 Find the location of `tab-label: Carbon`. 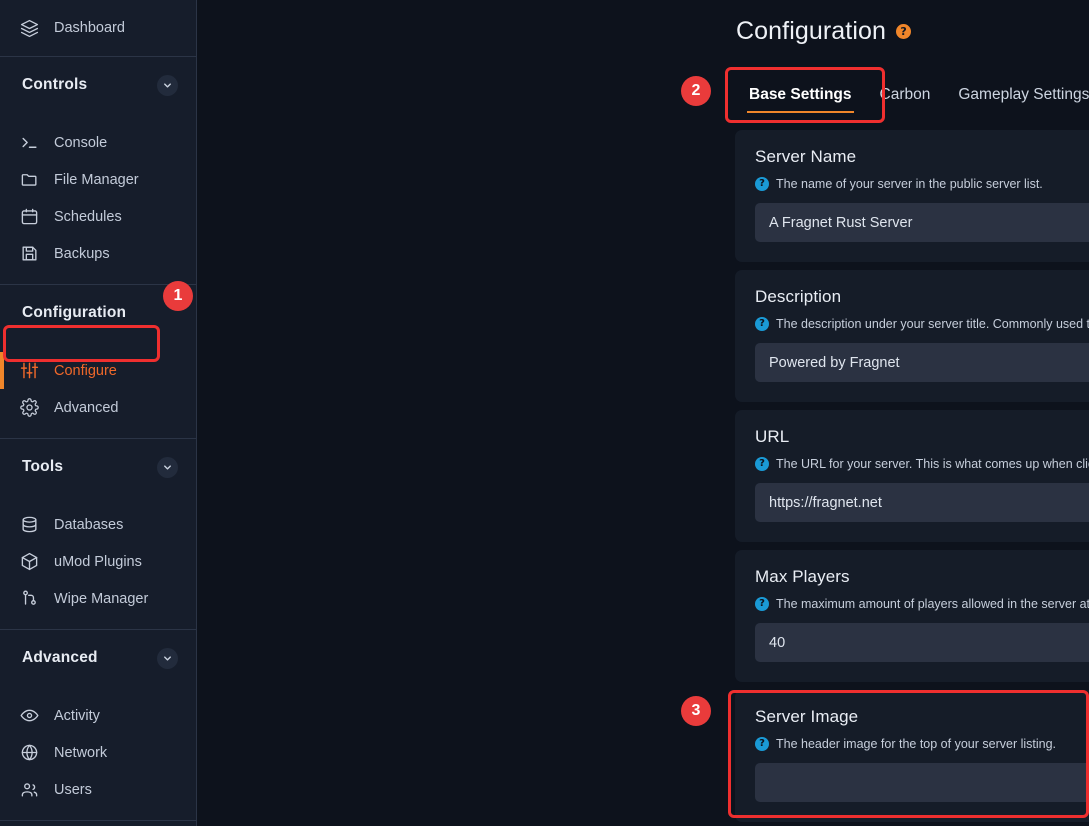

tab-label: Carbon is located at coordinates (905, 94).